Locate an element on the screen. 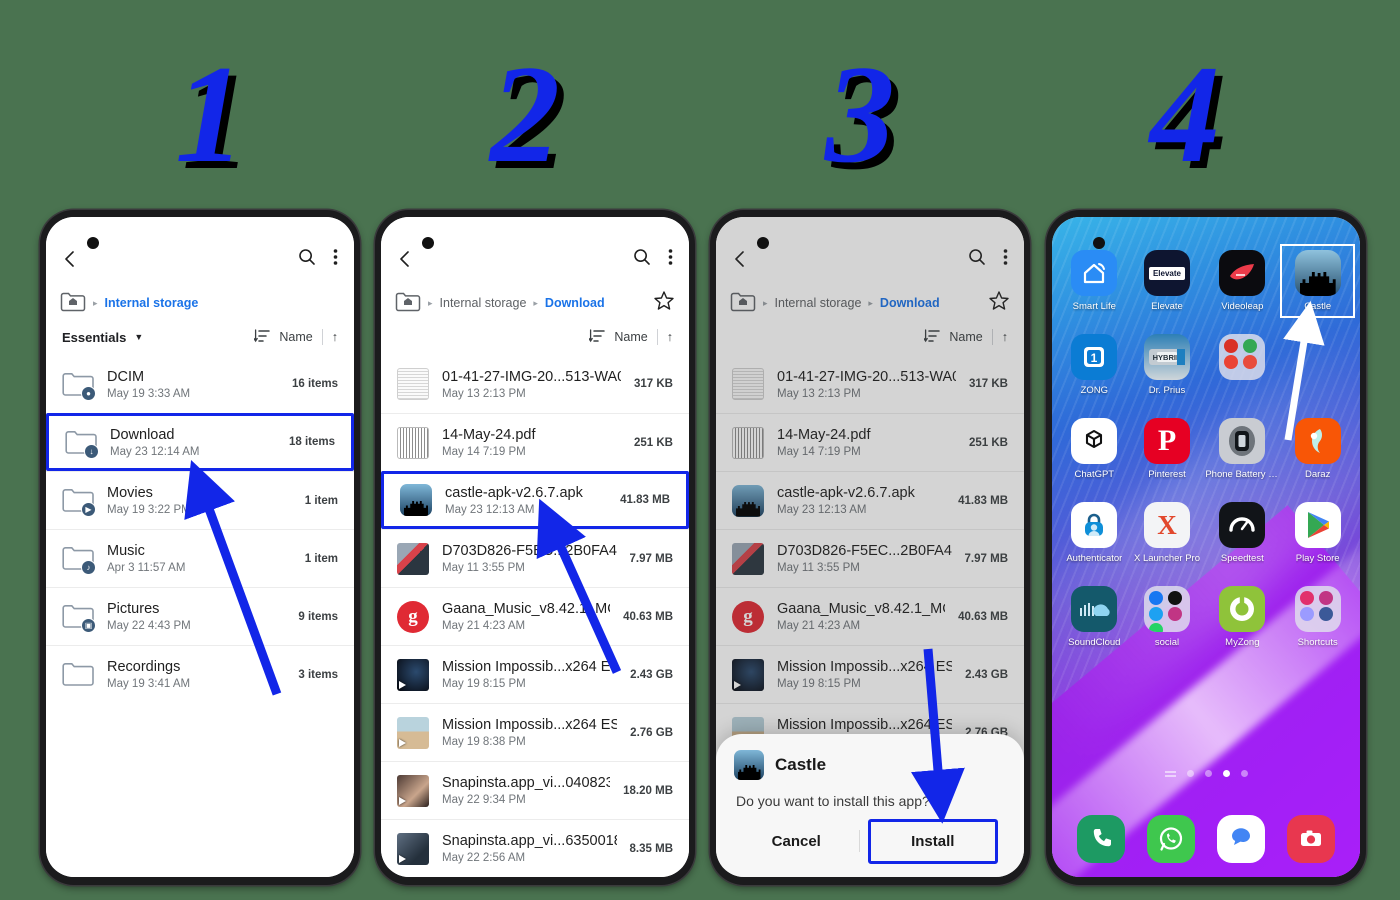 The width and height of the screenshot is (1400, 900). folder-row: ↓ Download May 23 12:14 AM 18 items is located at coordinates (200, 442).